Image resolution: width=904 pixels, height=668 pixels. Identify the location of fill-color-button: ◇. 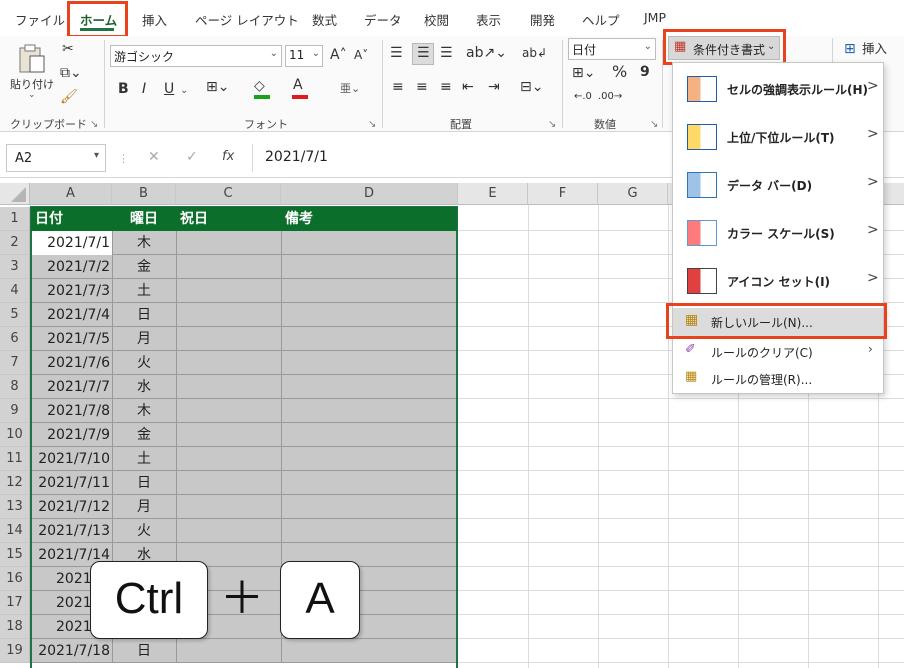
(267, 89).